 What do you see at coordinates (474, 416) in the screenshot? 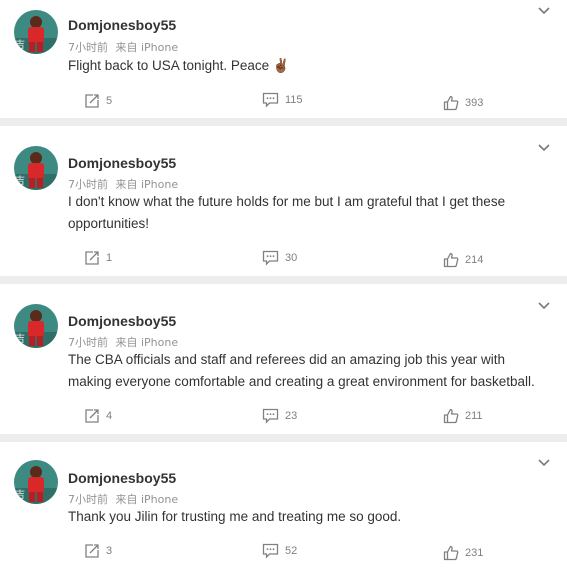
I see `like-count: 211` at bounding box center [474, 416].